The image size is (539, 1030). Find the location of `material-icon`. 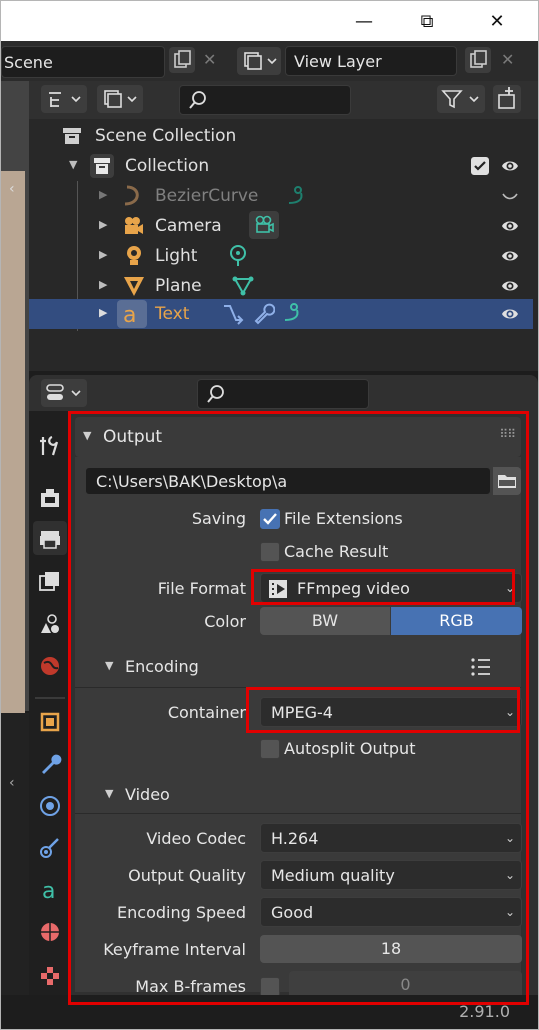

material-icon is located at coordinates (50, 932).